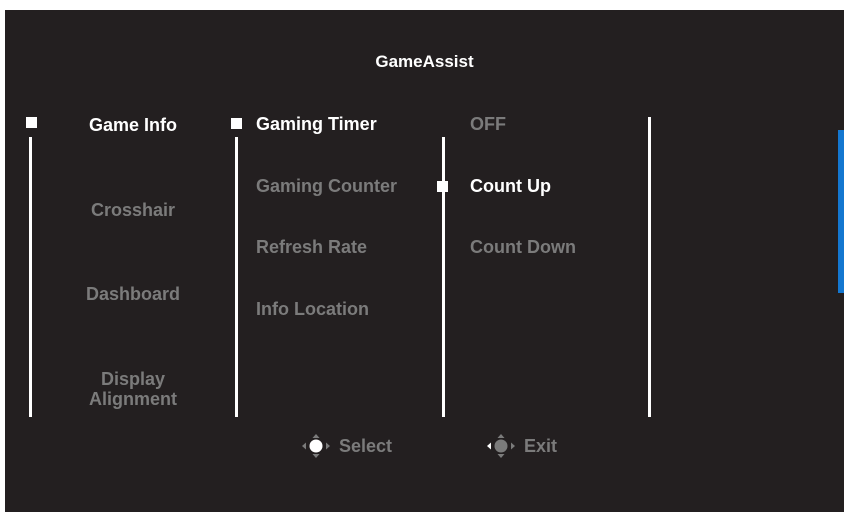 This screenshot has height=515, width=849. Describe the element at coordinates (366, 445) in the screenshot. I see `select-label: Select` at that location.